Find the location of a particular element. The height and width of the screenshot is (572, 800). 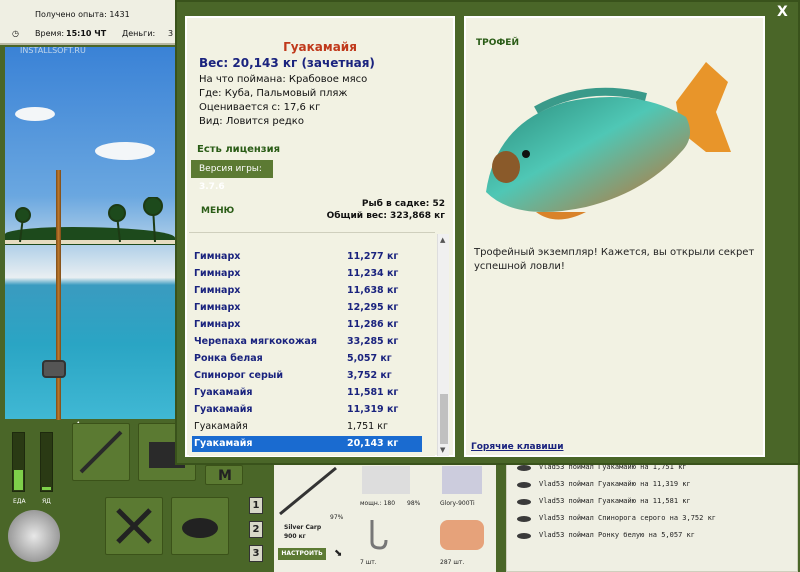

map-icon: M is located at coordinates (225, 476).